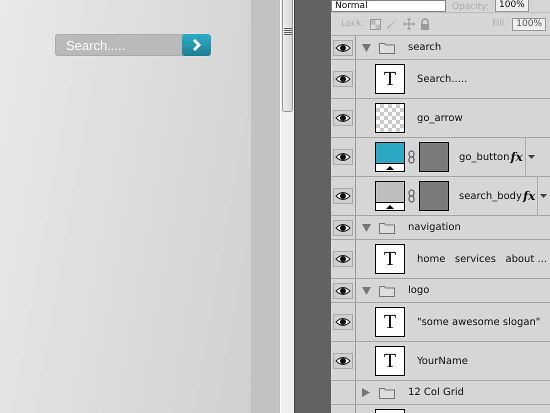  Describe the element at coordinates (484, 157) in the screenshot. I see `layer-name: go_button` at that location.